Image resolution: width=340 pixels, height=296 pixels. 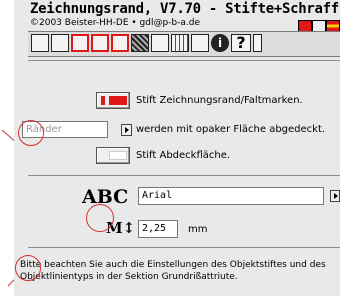 What do you see at coordinates (219, 100) in the screenshot?
I see `pen-label: Stift Zeichnungsrand/Faltmarken.` at bounding box center [219, 100].